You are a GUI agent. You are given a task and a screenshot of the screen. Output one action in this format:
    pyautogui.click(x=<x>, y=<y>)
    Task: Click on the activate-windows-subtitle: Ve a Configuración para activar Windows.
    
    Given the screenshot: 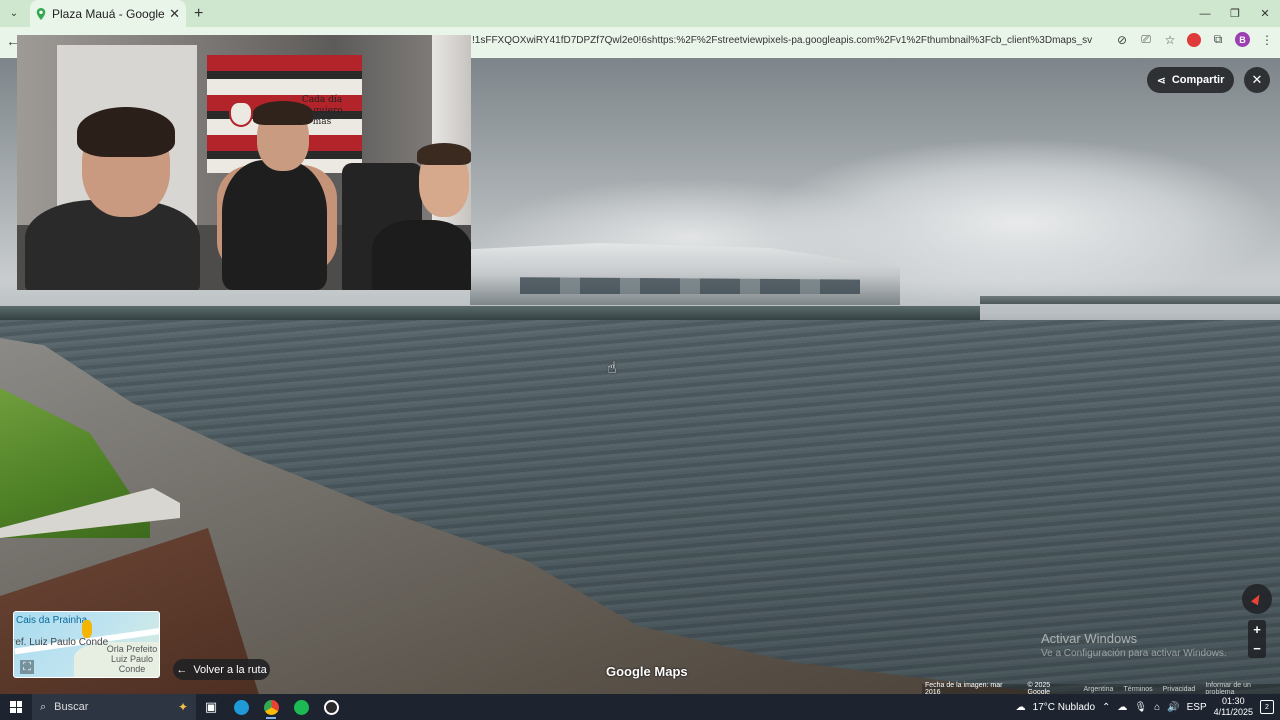 What is the action you would take?
    pyautogui.click(x=1134, y=653)
    